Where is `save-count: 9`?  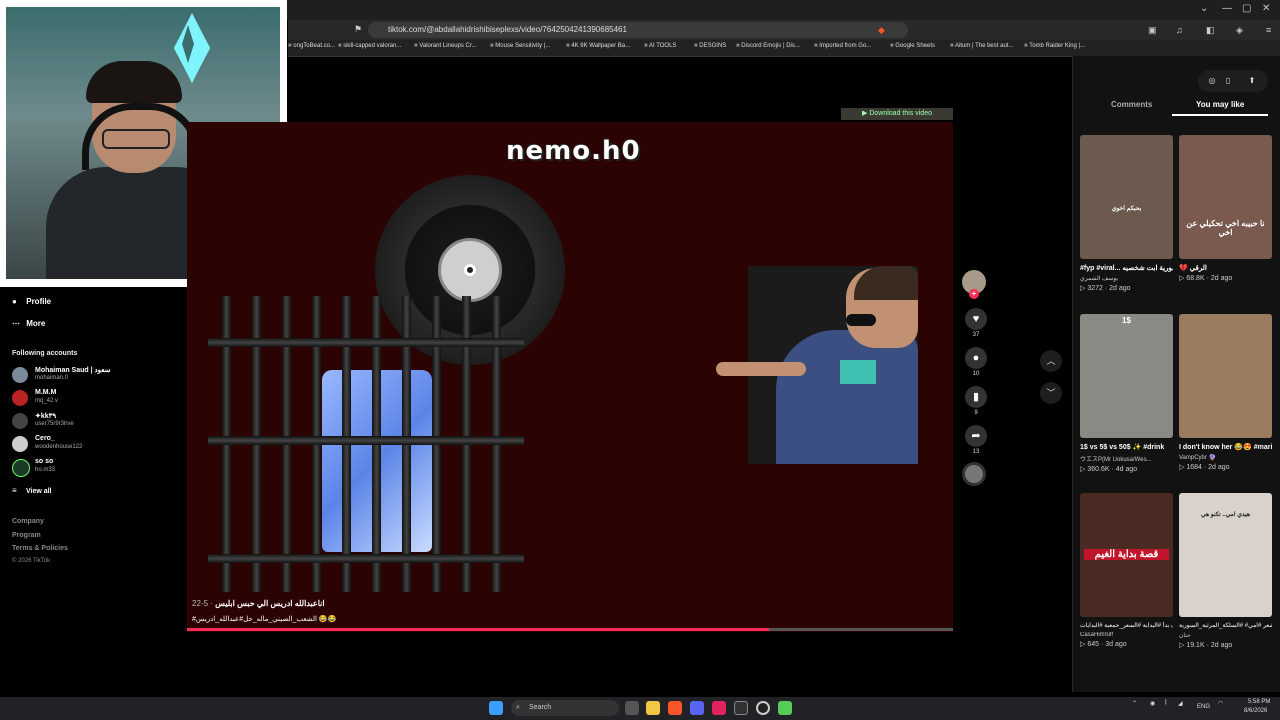
save-count: 9 is located at coordinates (976, 413).